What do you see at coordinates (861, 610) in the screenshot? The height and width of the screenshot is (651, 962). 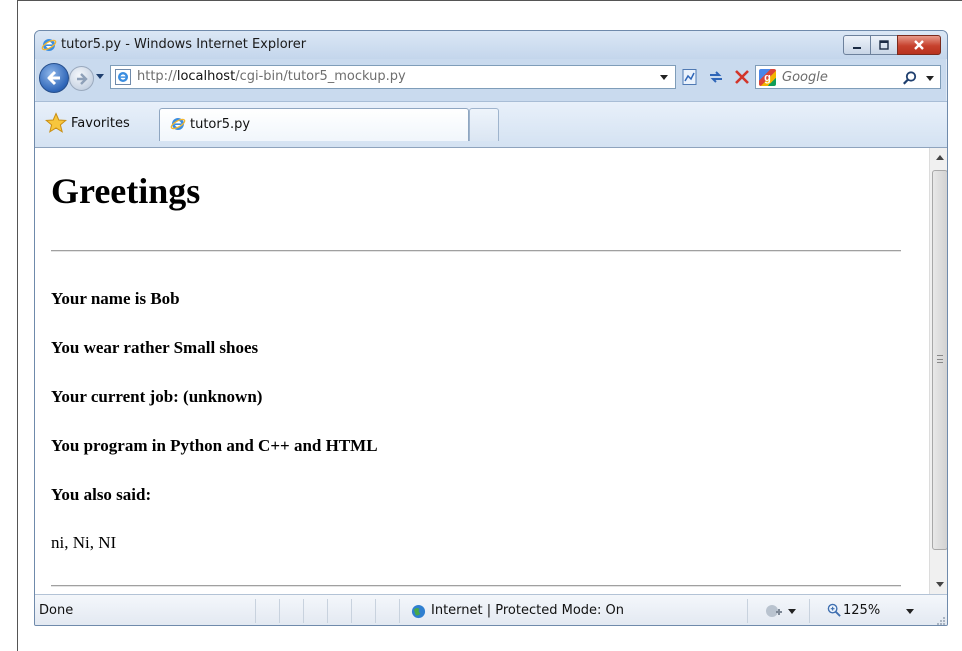 I see `zoom-level: 125%` at bounding box center [861, 610].